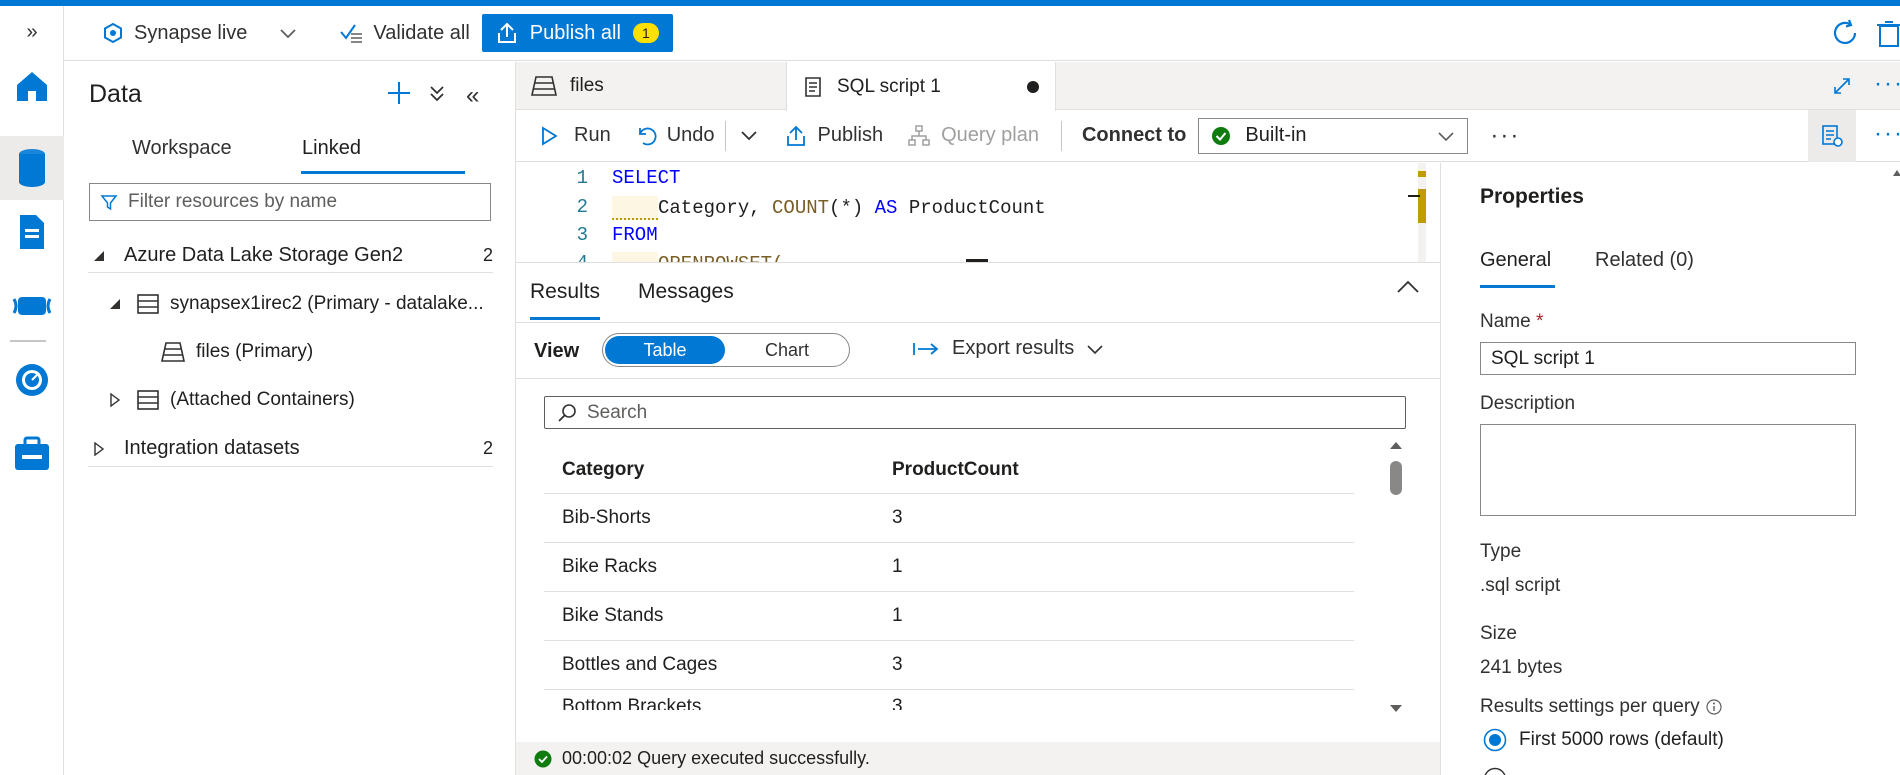  What do you see at coordinates (331, 148) in the screenshot?
I see `tab-linked: Linked` at bounding box center [331, 148].